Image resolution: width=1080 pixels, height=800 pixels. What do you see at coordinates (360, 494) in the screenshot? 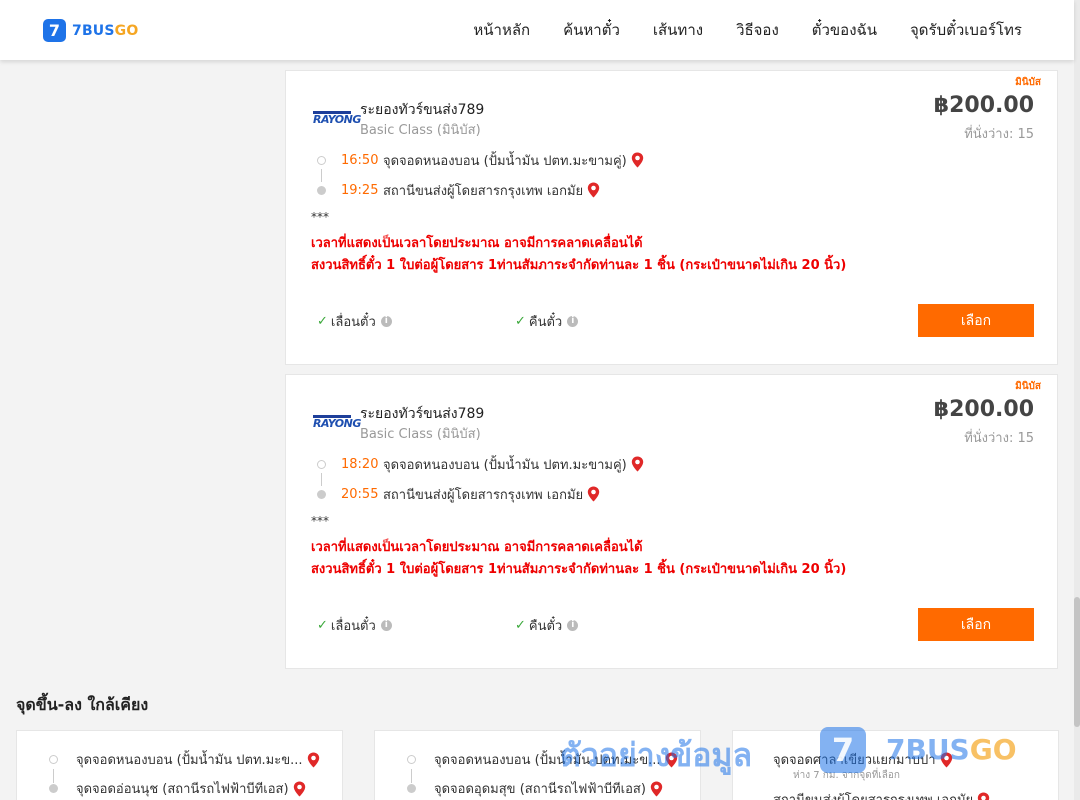
I see `arrival-time: 20:55` at bounding box center [360, 494].